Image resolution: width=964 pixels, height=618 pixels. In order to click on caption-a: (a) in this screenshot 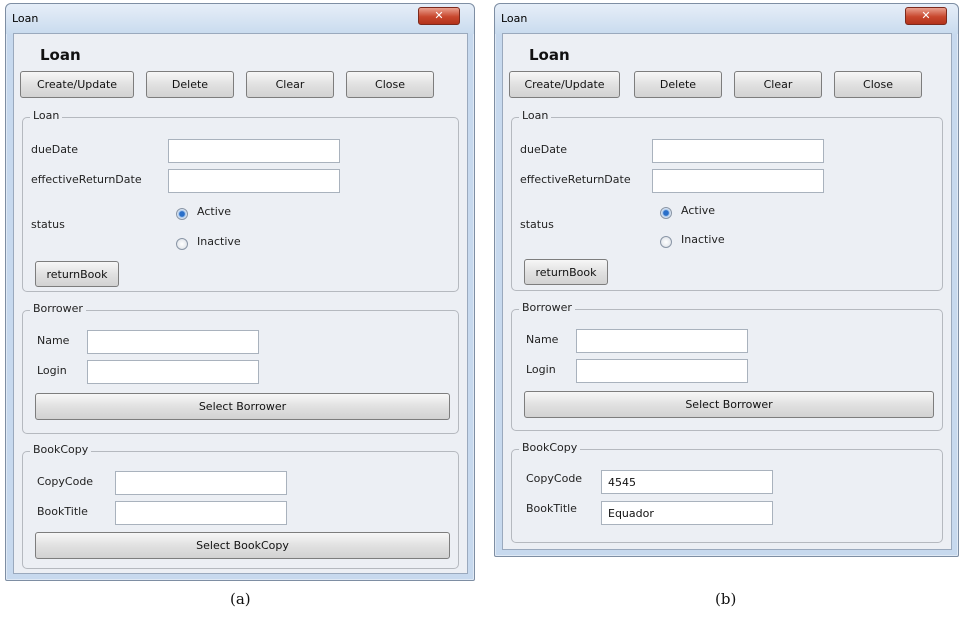, I will do `click(240, 599)`.